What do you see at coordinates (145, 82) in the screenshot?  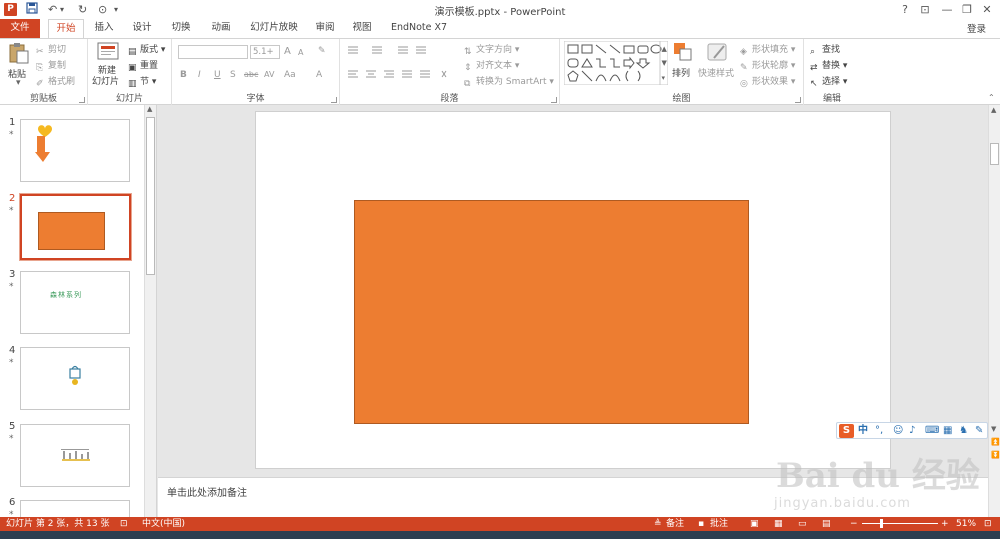 I see `section-label: 节` at bounding box center [145, 82].